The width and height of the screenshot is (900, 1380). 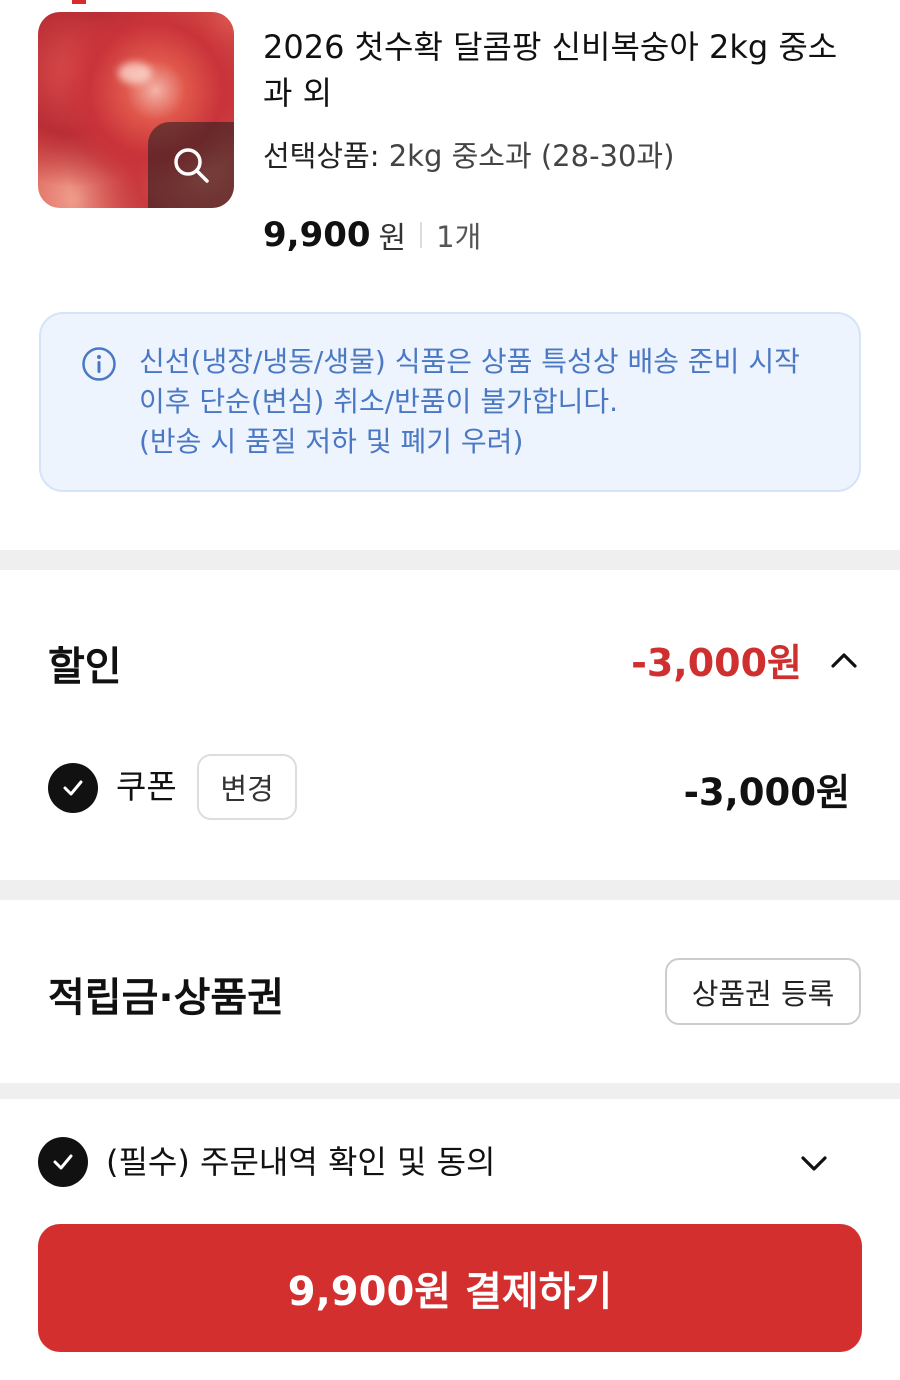 What do you see at coordinates (459, 237) in the screenshot?
I see `product-quantity: 1개` at bounding box center [459, 237].